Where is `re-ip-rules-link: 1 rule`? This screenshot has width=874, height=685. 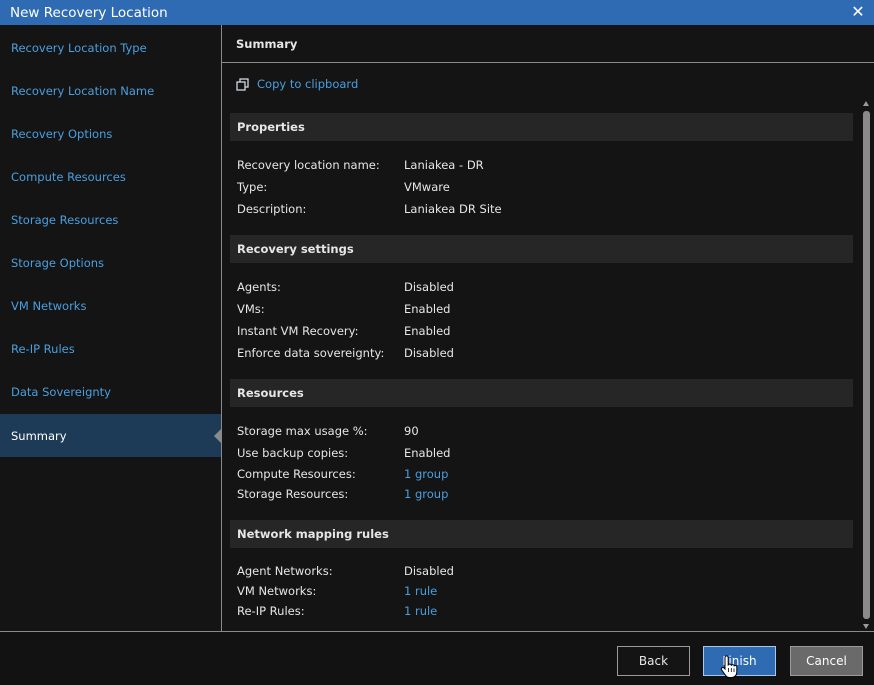 re-ip-rules-link: 1 rule is located at coordinates (420, 611).